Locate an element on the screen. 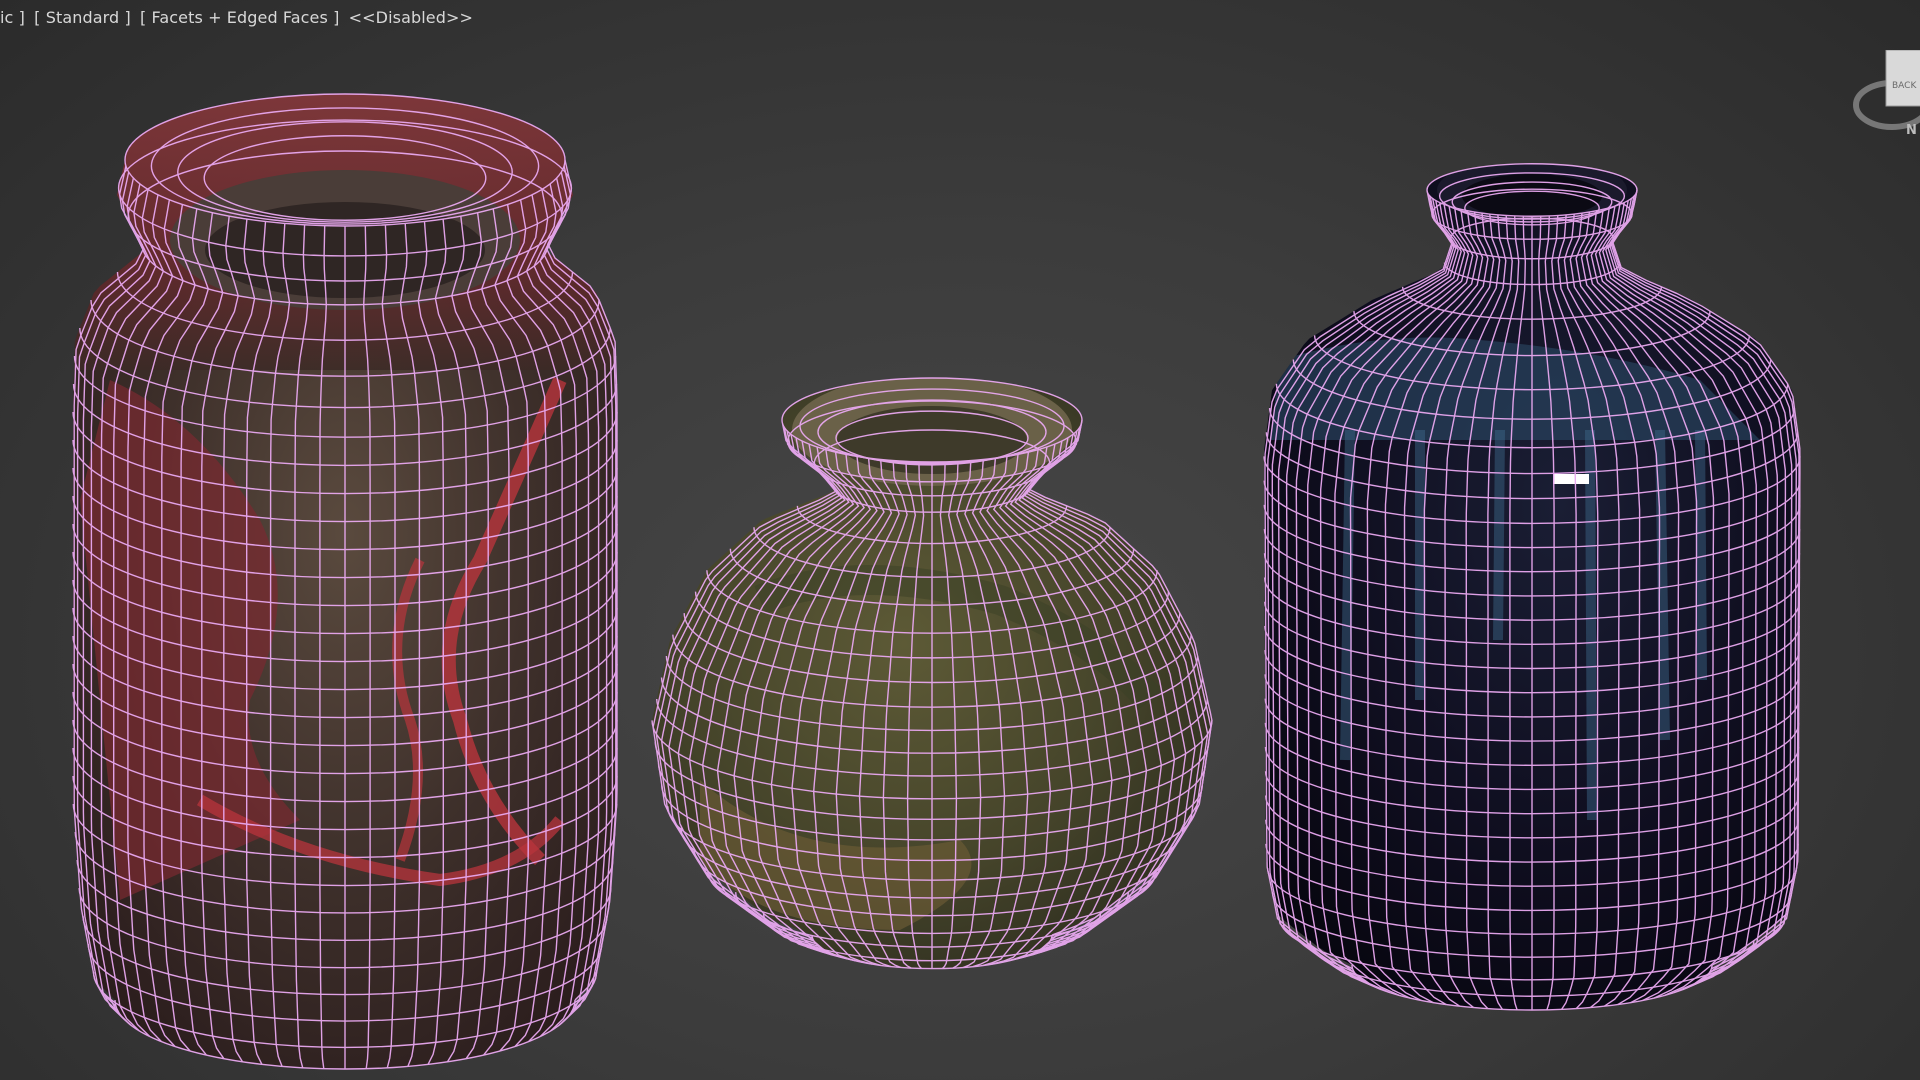  viewcube-face is located at coordinates (1902, 78).